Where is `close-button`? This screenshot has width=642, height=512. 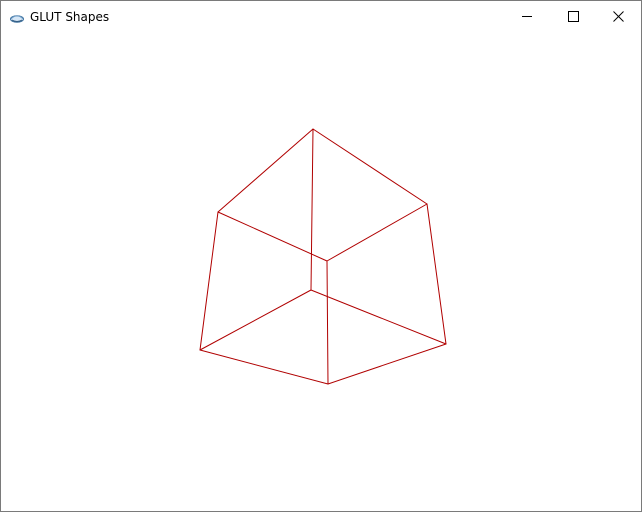 close-button is located at coordinates (618, 16).